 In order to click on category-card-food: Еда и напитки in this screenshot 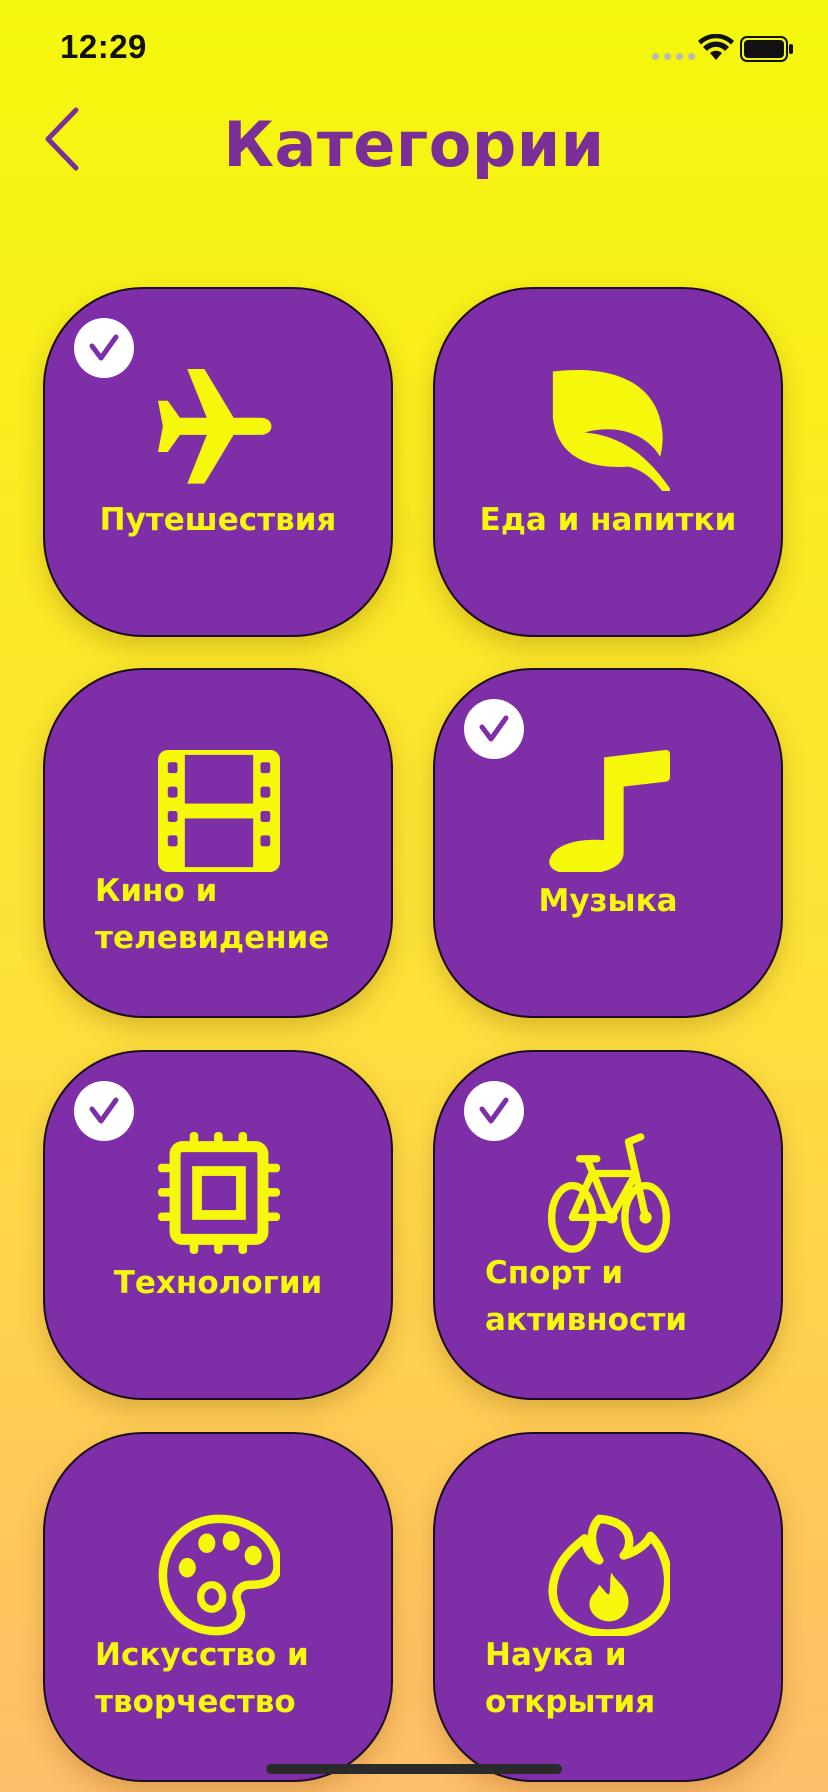, I will do `click(608, 462)`.